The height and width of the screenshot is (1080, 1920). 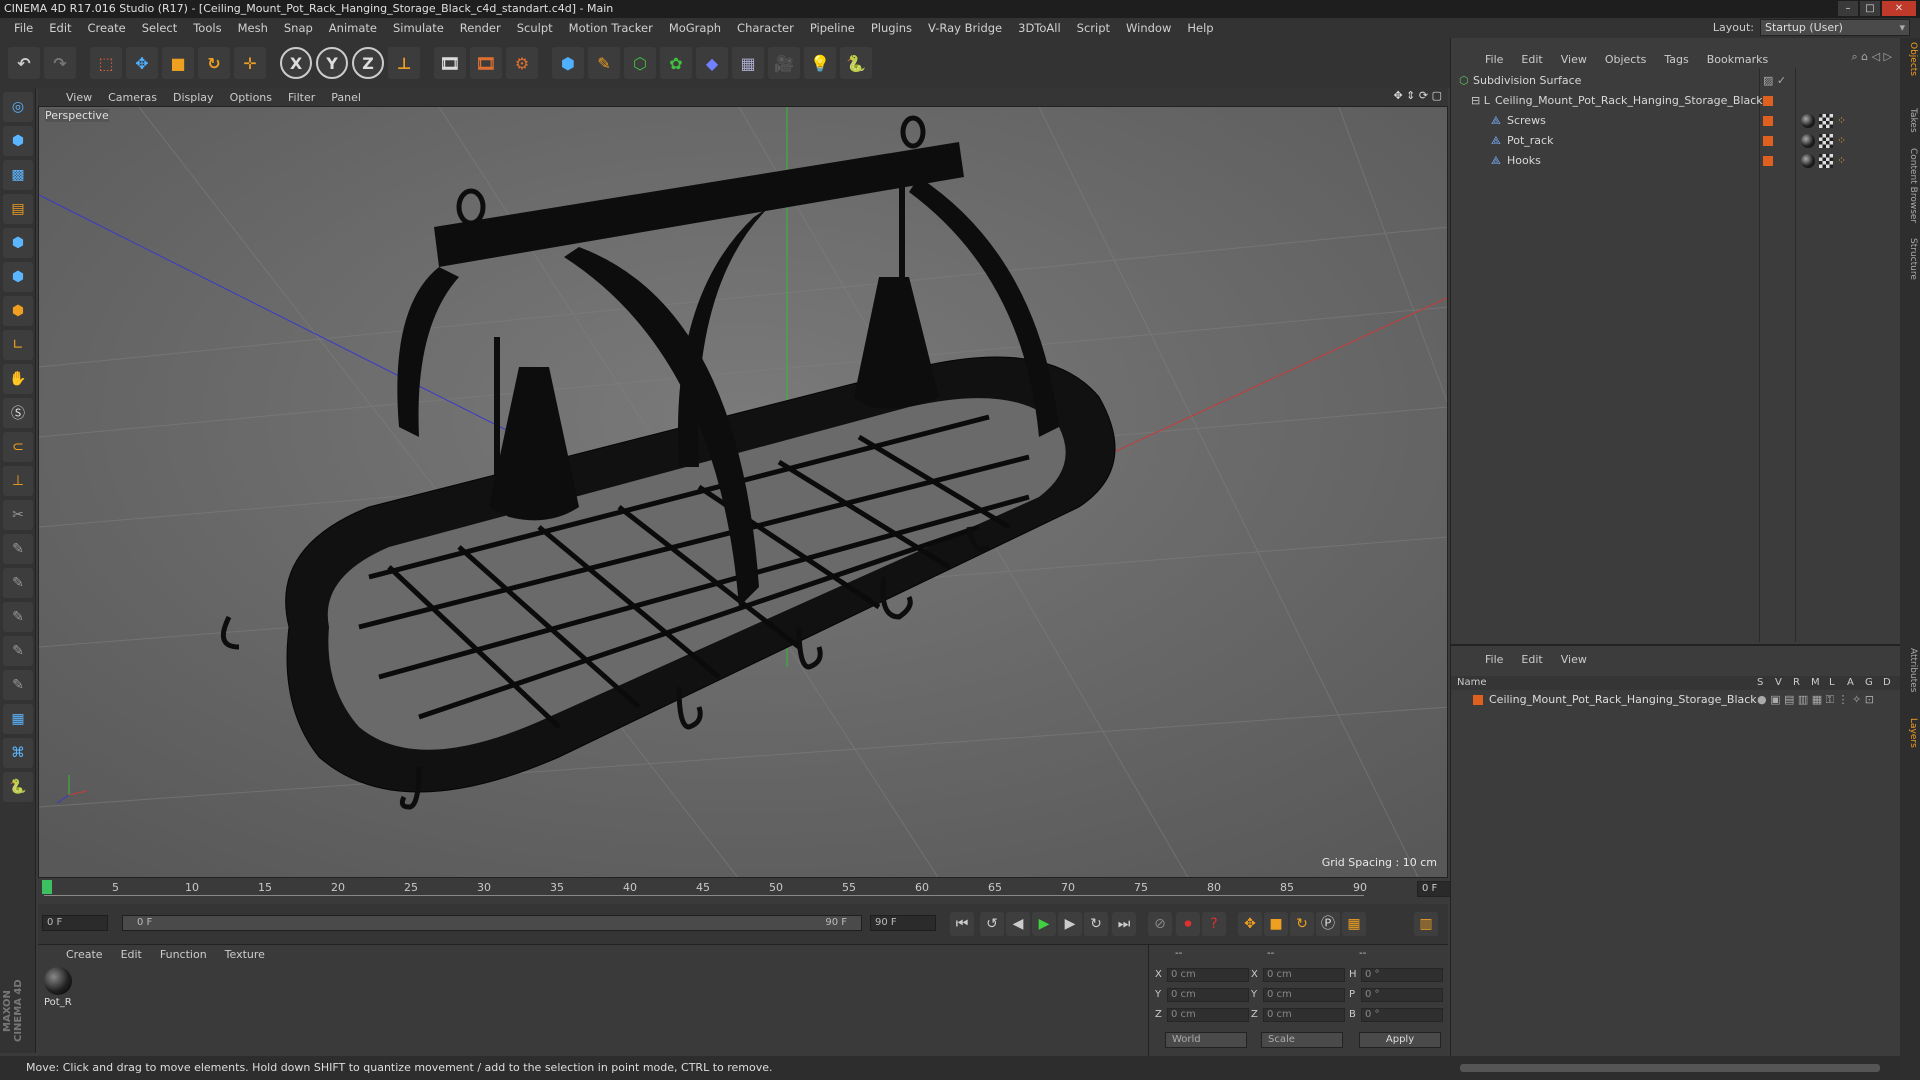 What do you see at coordinates (75, 923) in the screenshot?
I see `start-frame-field: 0 F` at bounding box center [75, 923].